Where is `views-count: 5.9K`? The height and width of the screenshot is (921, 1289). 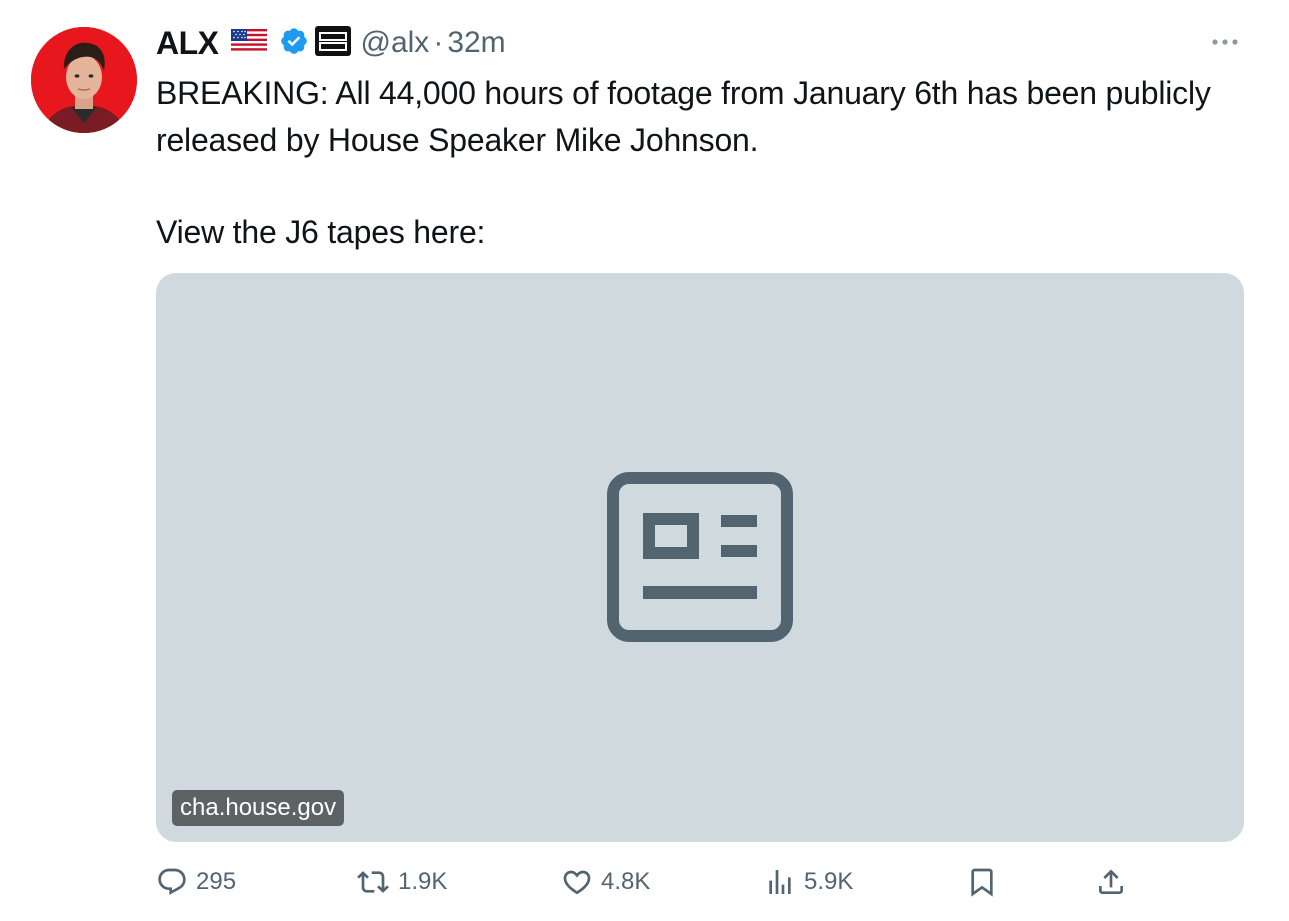 views-count: 5.9K is located at coordinates (829, 881).